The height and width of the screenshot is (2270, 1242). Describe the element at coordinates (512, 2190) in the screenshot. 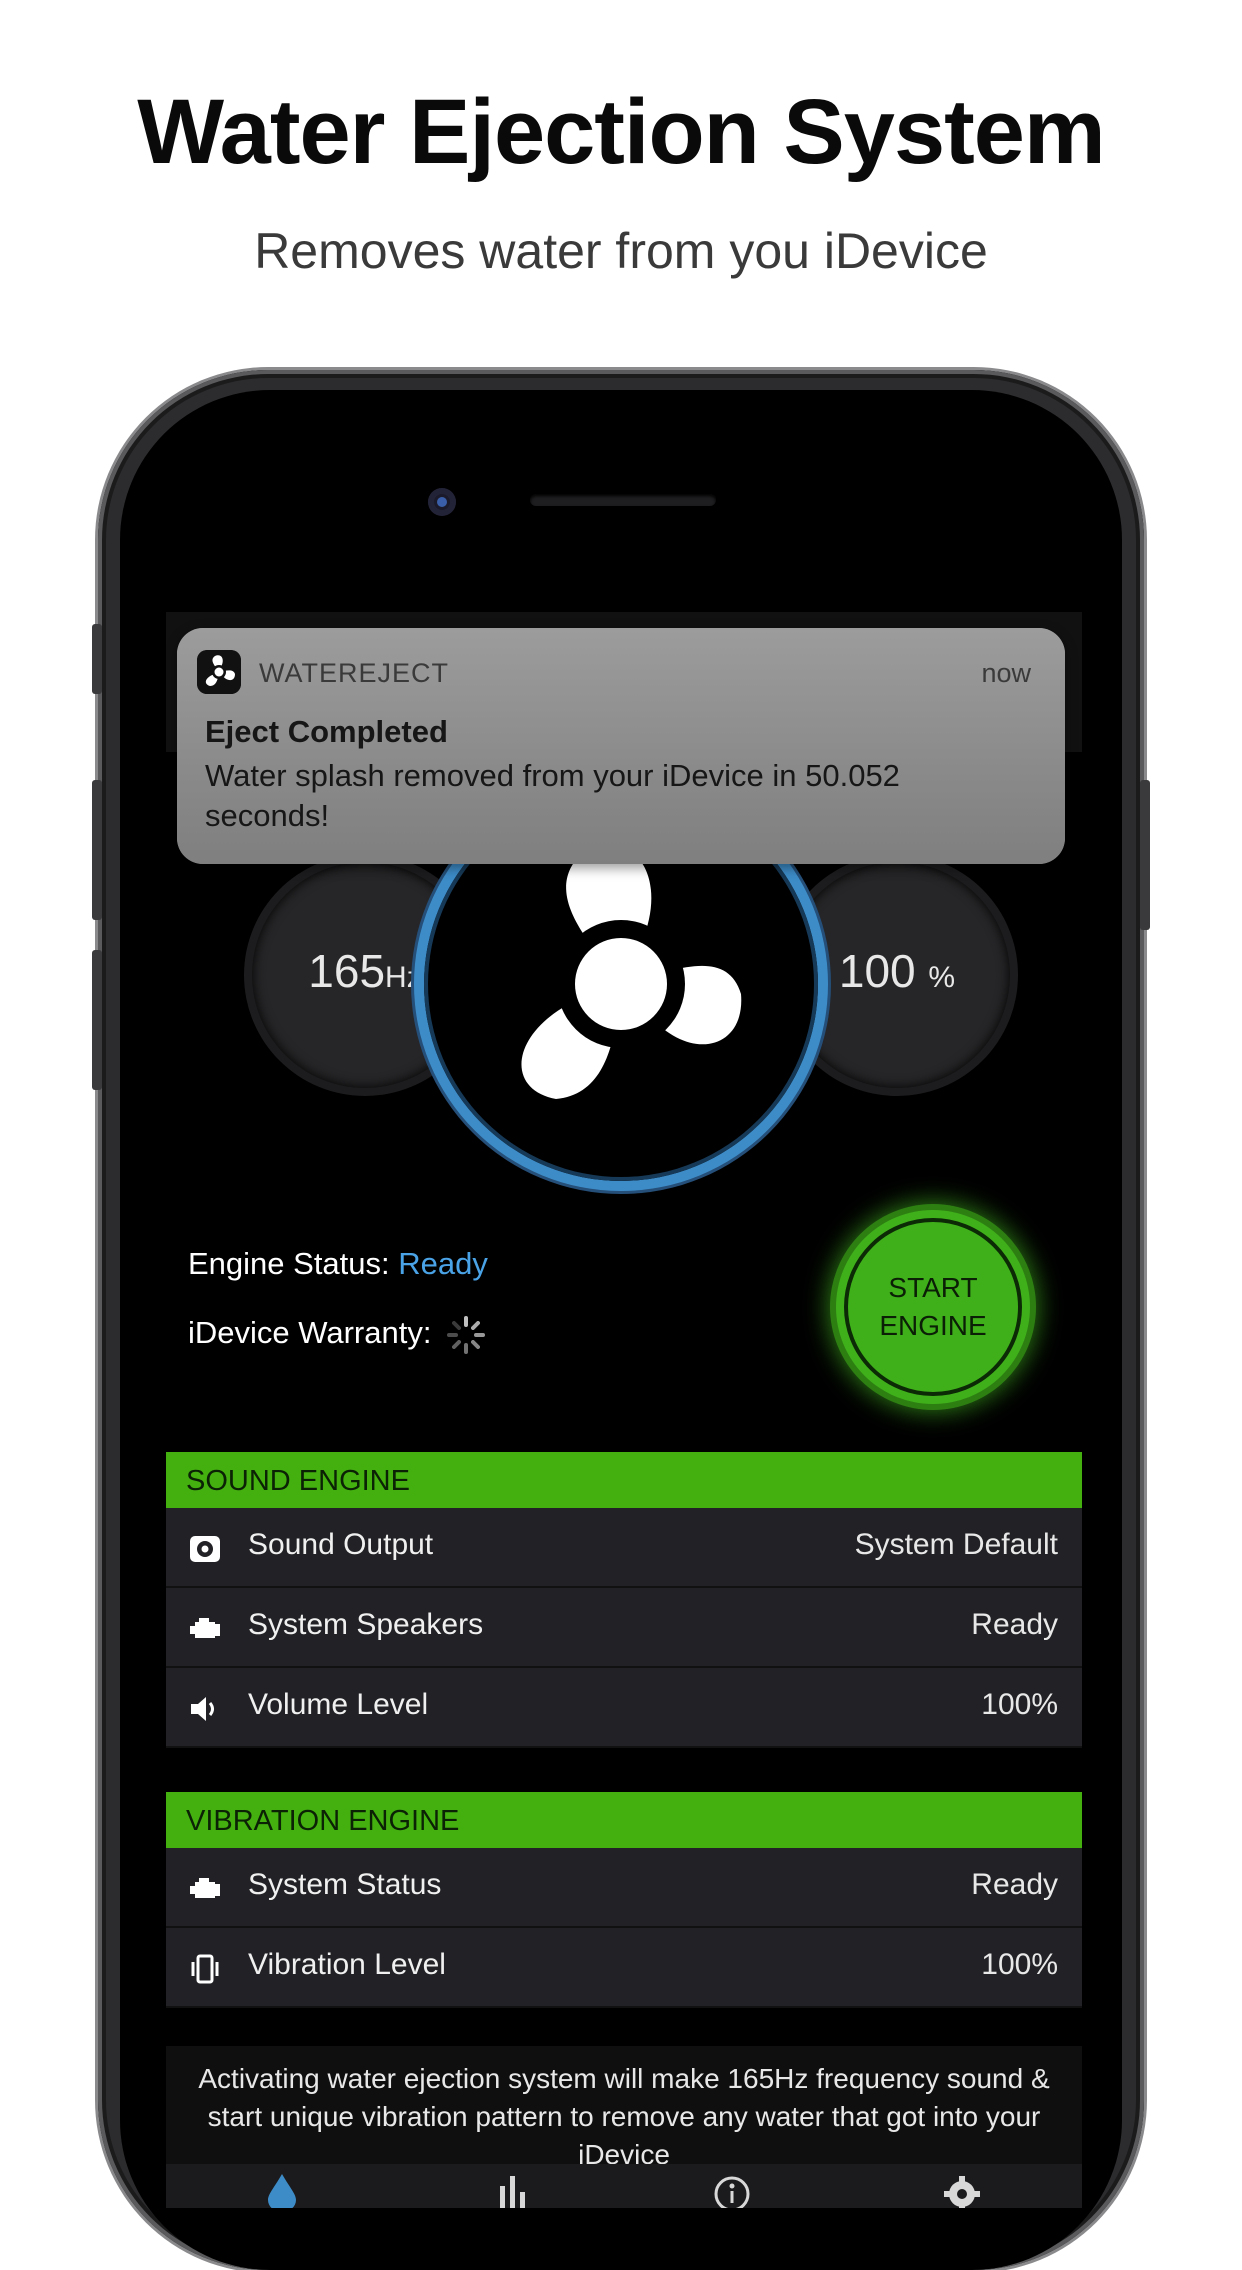

I see `equalizer-icon` at that location.